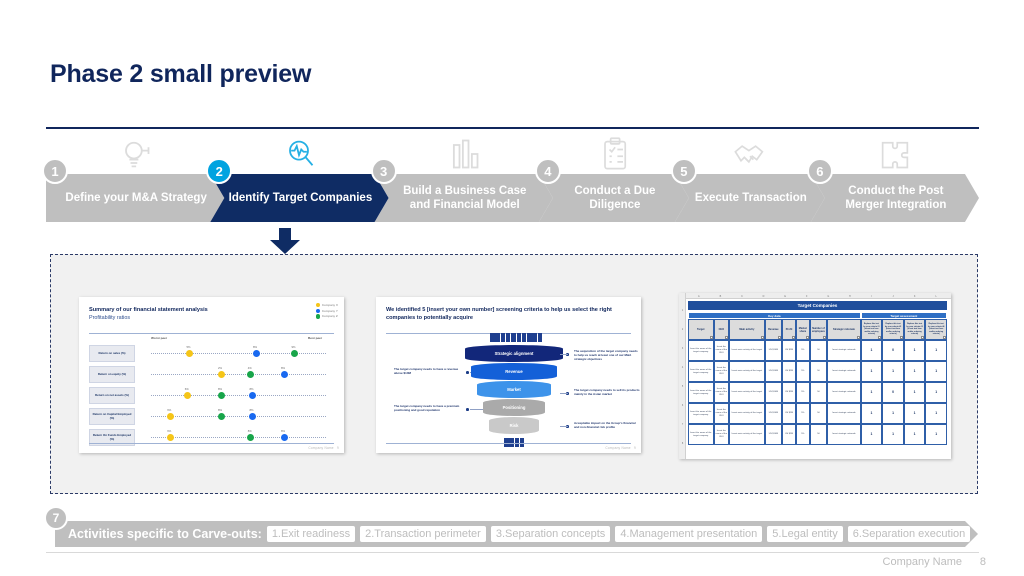 Image resolution: width=1024 pixels, height=576 pixels. I want to click on table-header-cell: Main activity, so click(747, 329).